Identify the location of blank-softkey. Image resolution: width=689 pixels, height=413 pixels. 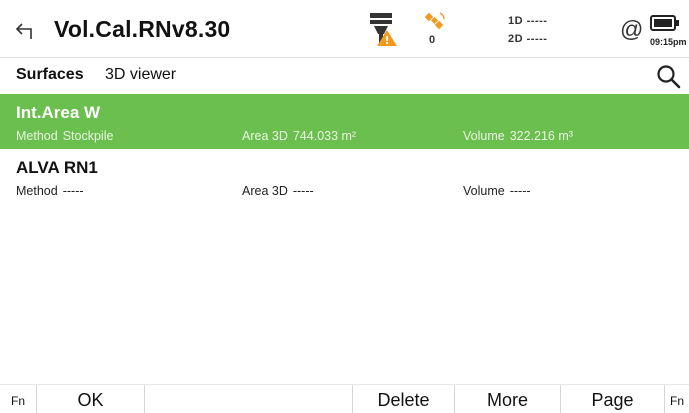
(248, 399).